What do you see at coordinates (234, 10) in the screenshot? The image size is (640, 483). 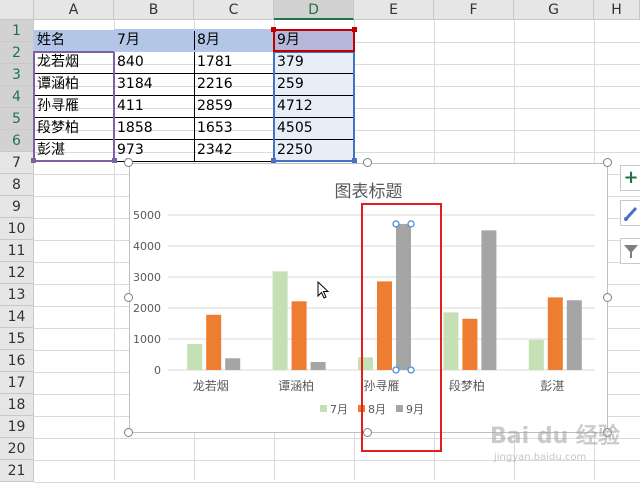 I see `column-header-c: C` at bounding box center [234, 10].